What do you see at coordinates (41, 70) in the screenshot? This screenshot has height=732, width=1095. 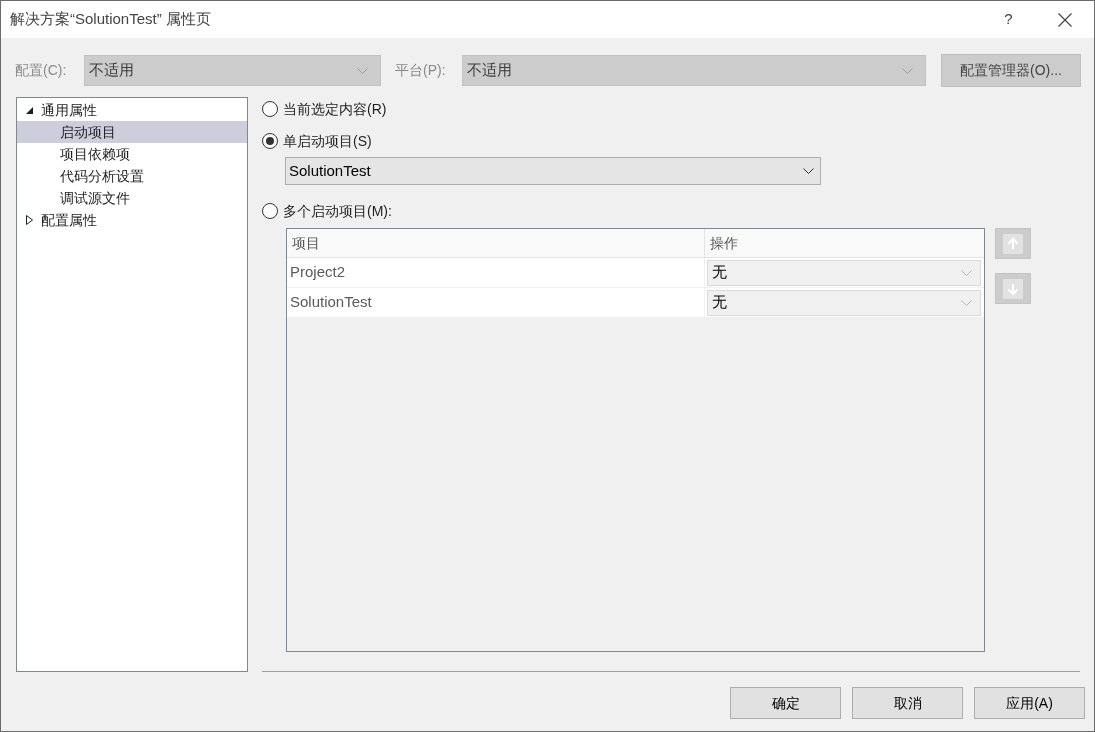 I see `field-label: 配置(C):` at bounding box center [41, 70].